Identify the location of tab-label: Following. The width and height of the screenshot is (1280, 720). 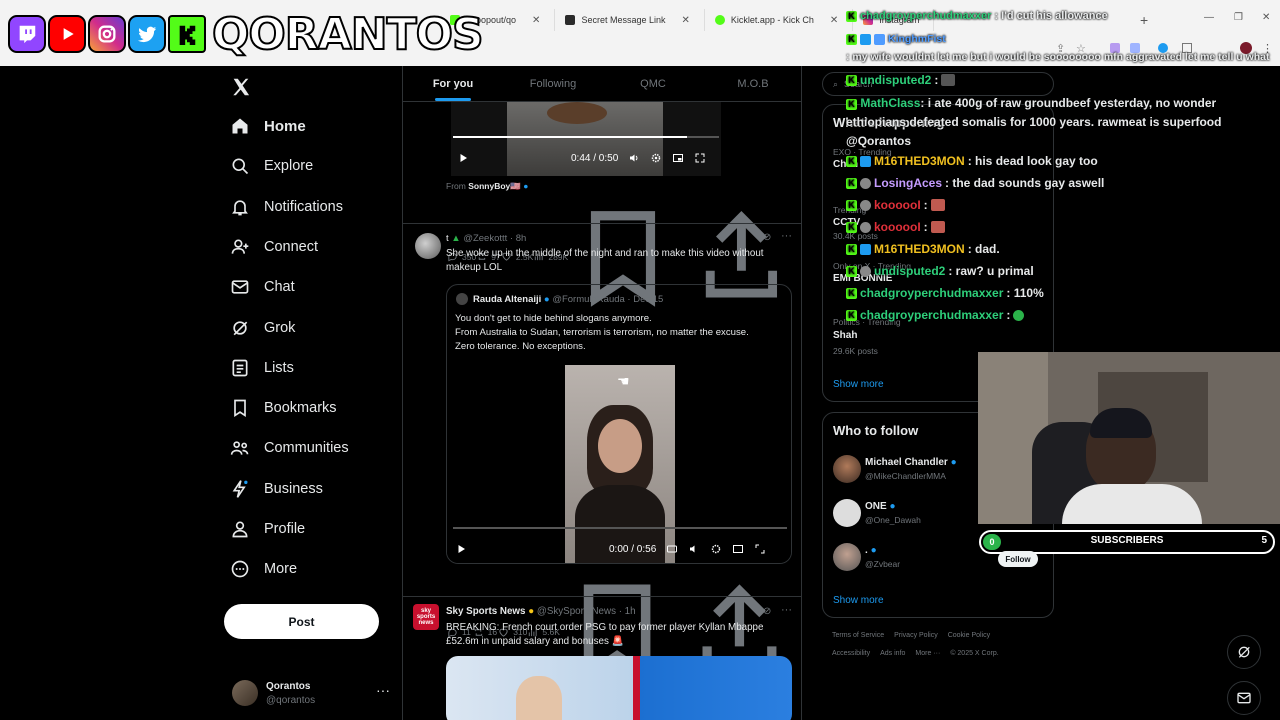
(553, 83).